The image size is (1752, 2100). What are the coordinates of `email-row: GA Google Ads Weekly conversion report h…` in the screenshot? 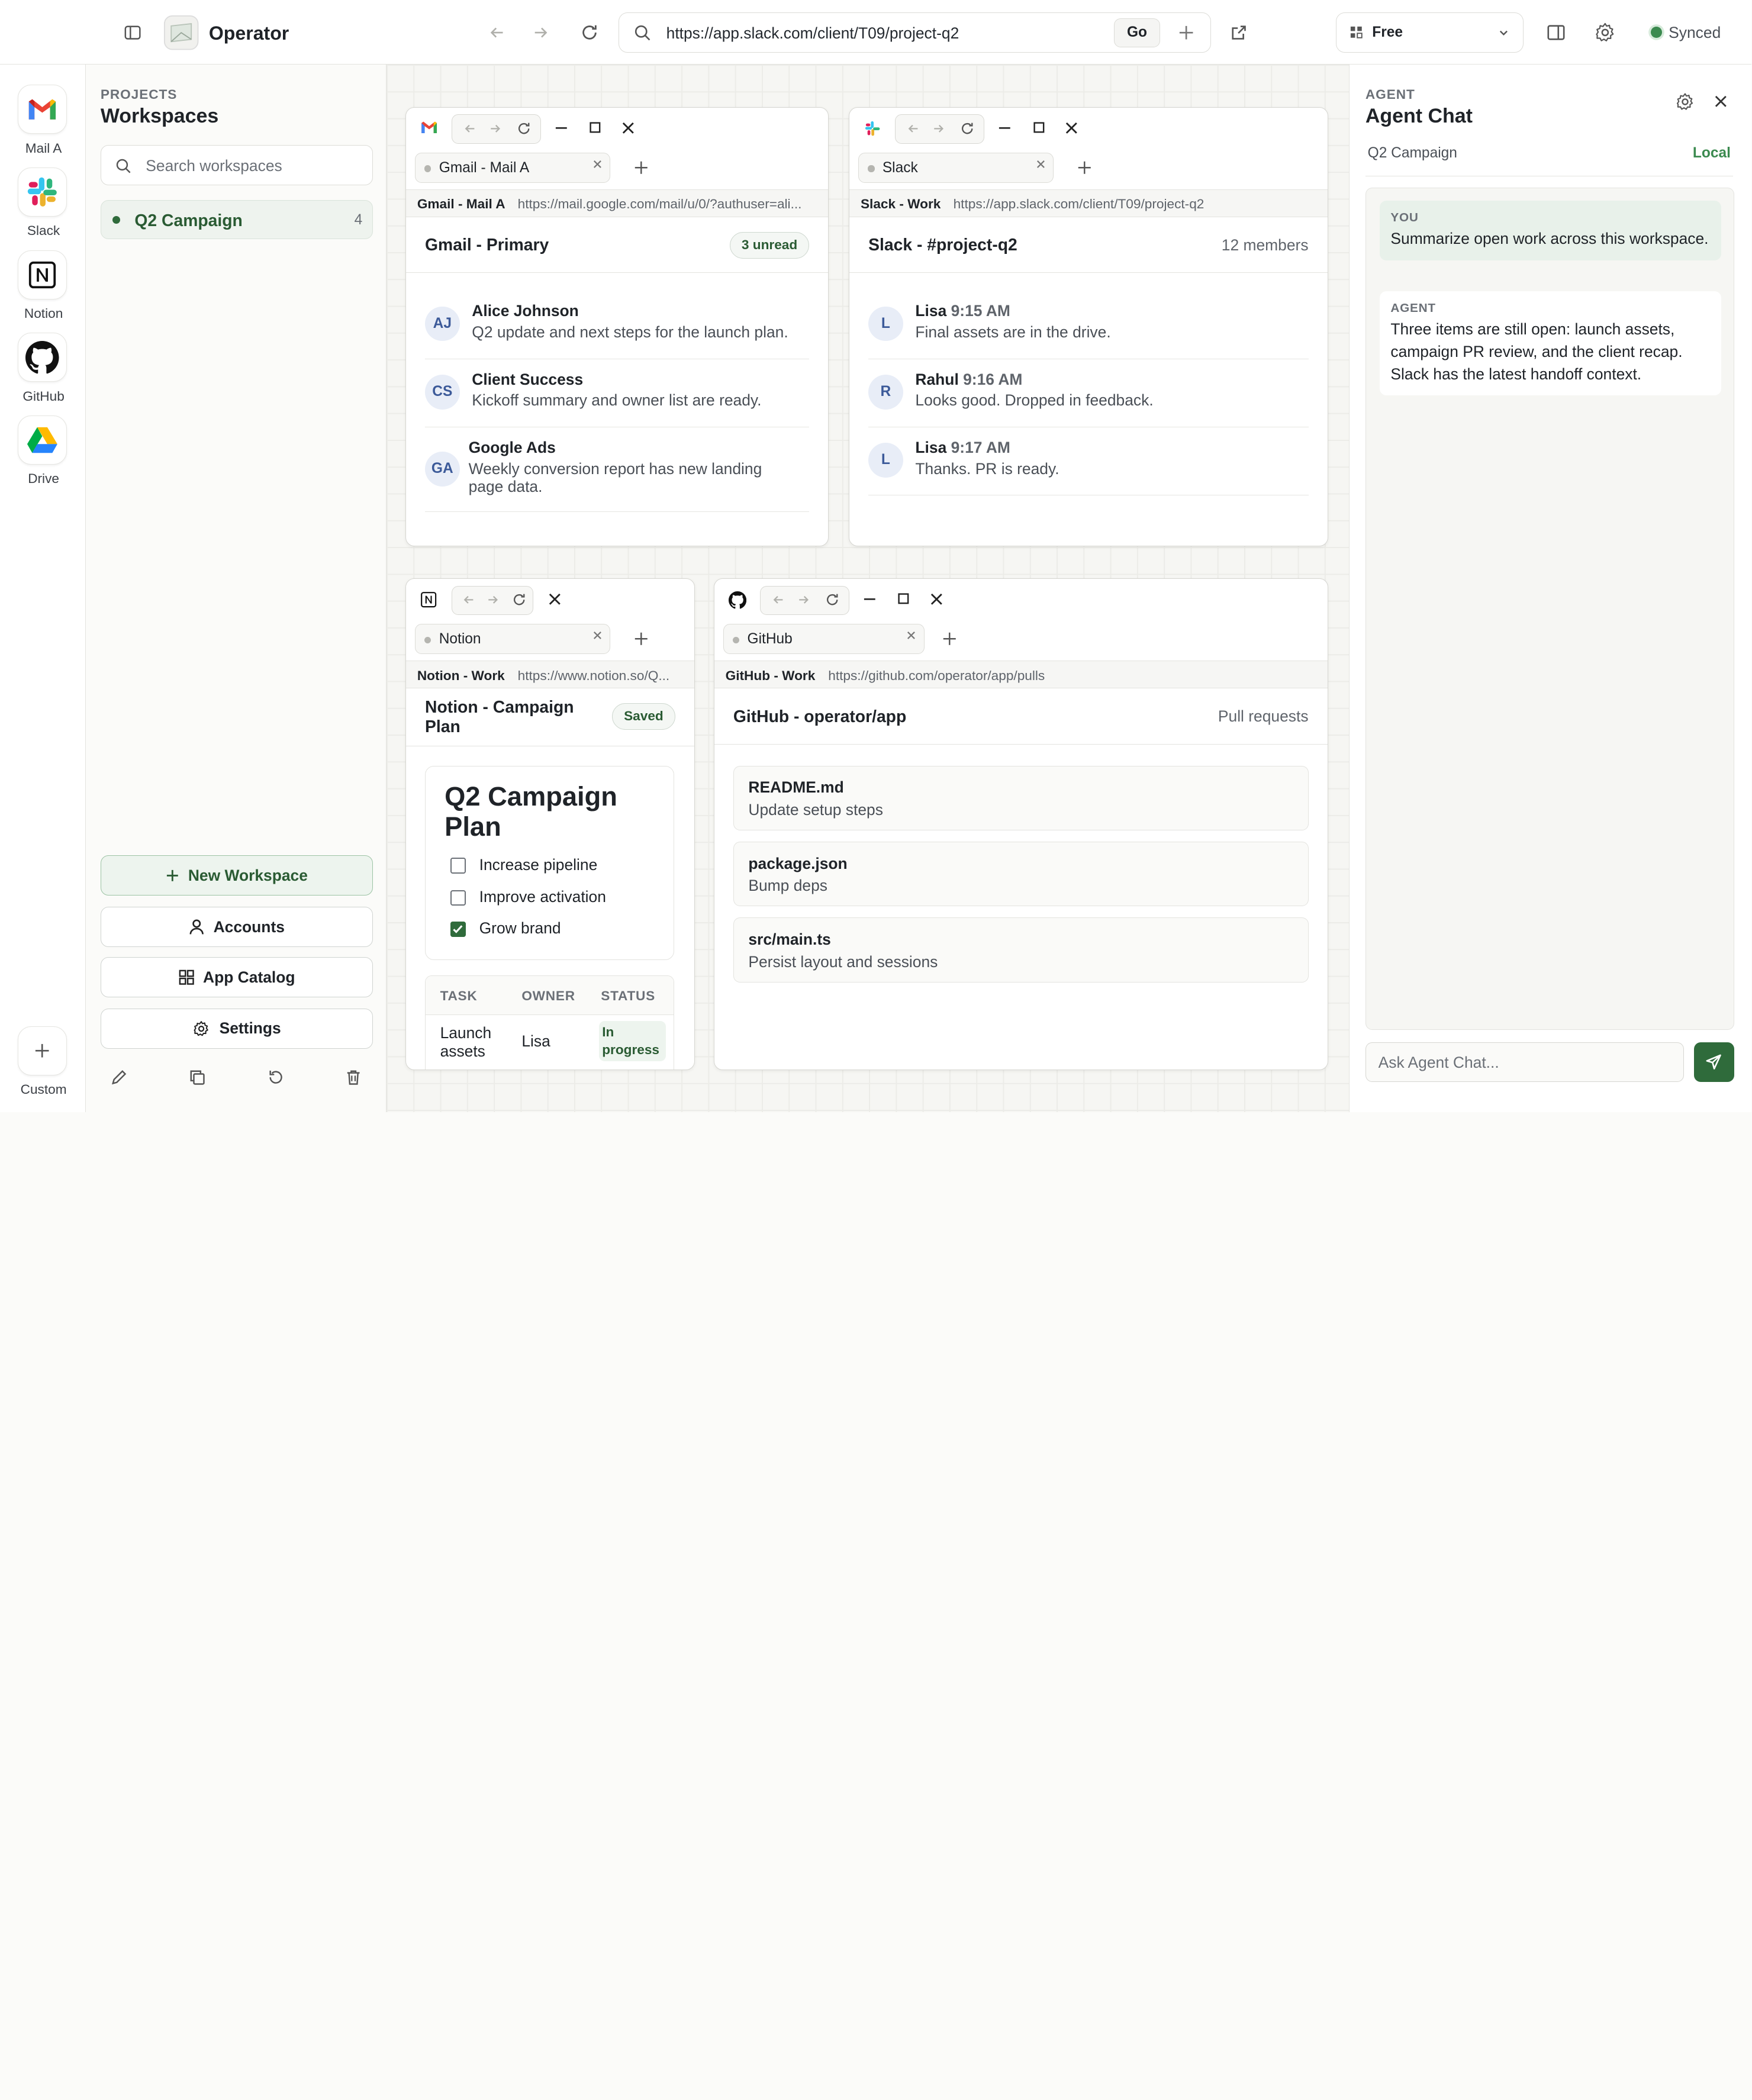 It's located at (617, 470).